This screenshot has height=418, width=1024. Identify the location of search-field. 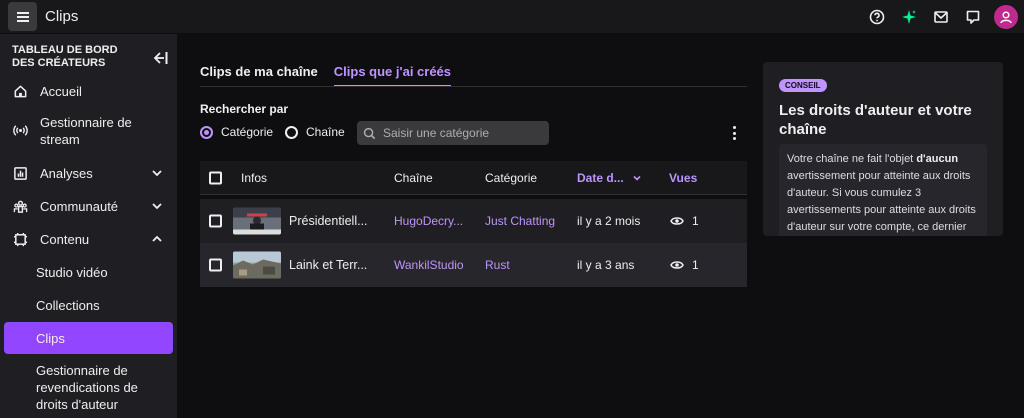
(453, 133).